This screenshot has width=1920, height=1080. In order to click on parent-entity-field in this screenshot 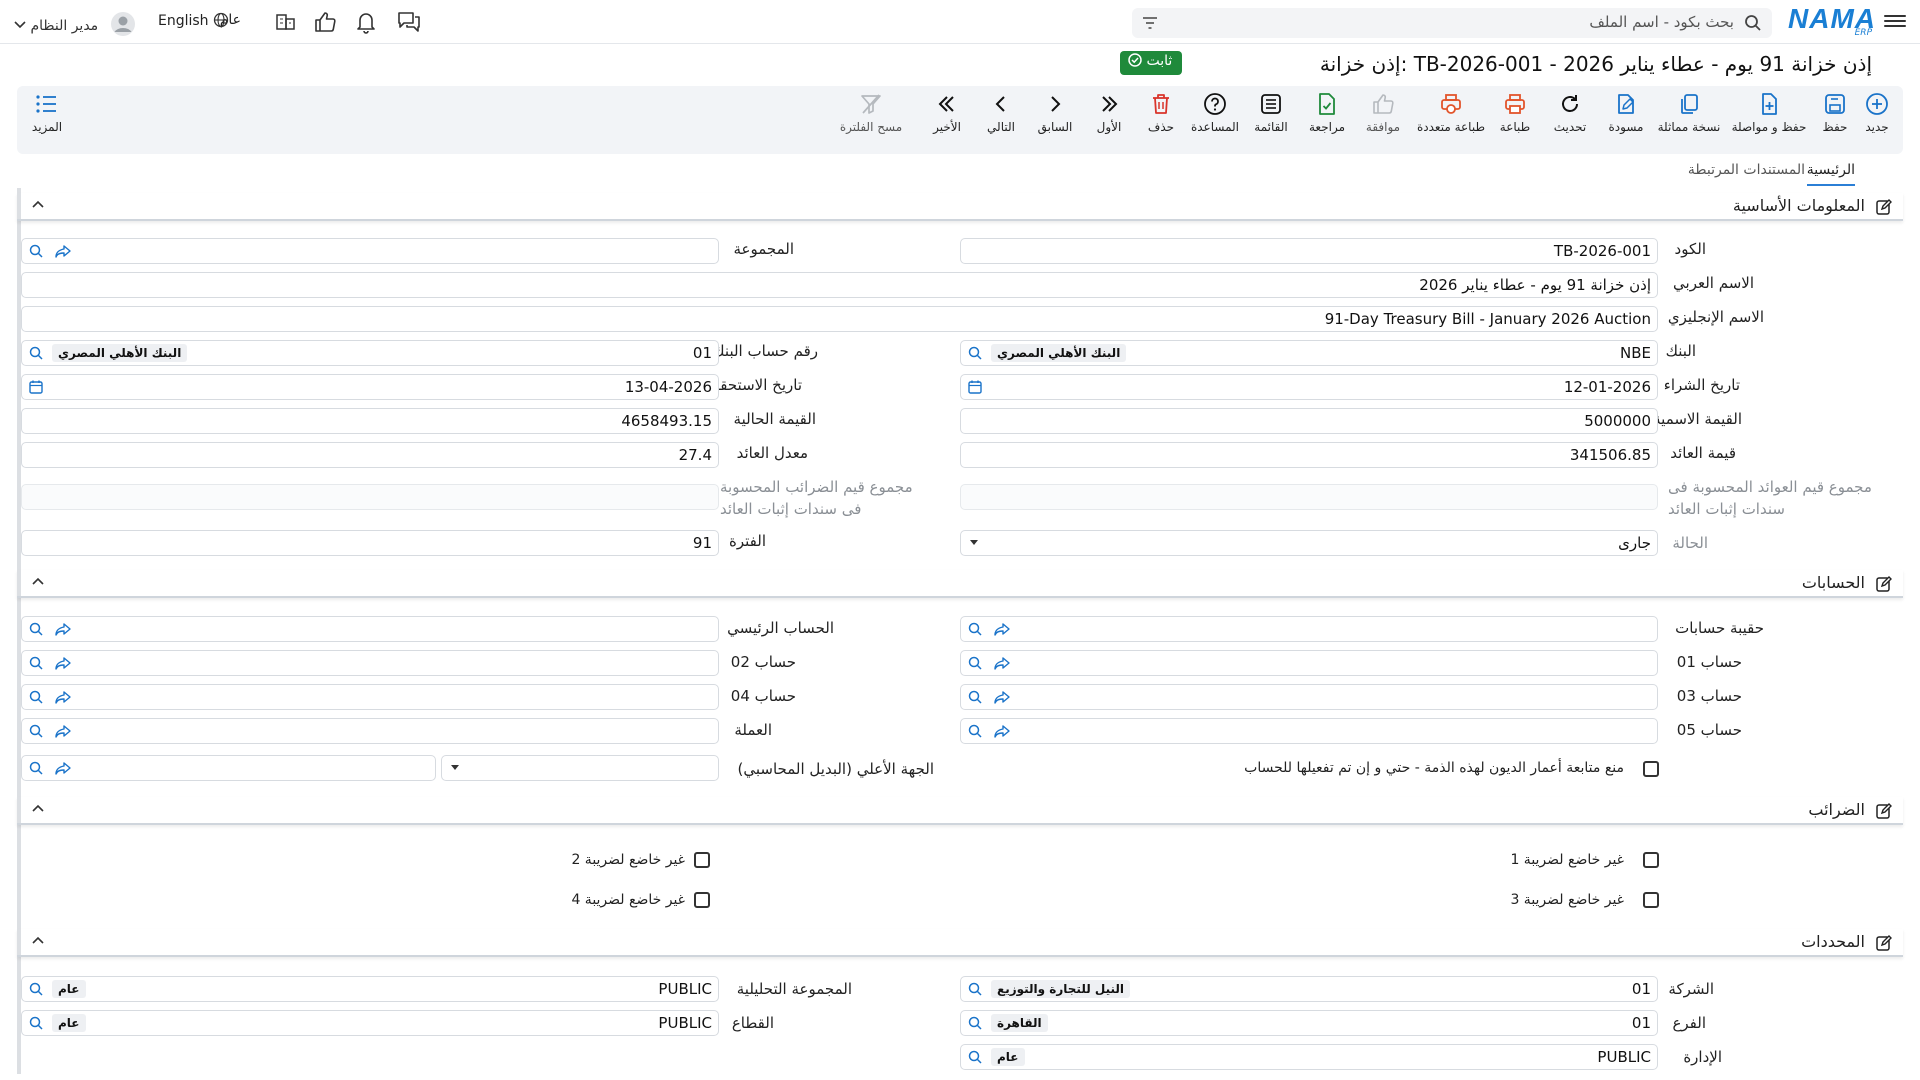, I will do `click(228, 768)`.